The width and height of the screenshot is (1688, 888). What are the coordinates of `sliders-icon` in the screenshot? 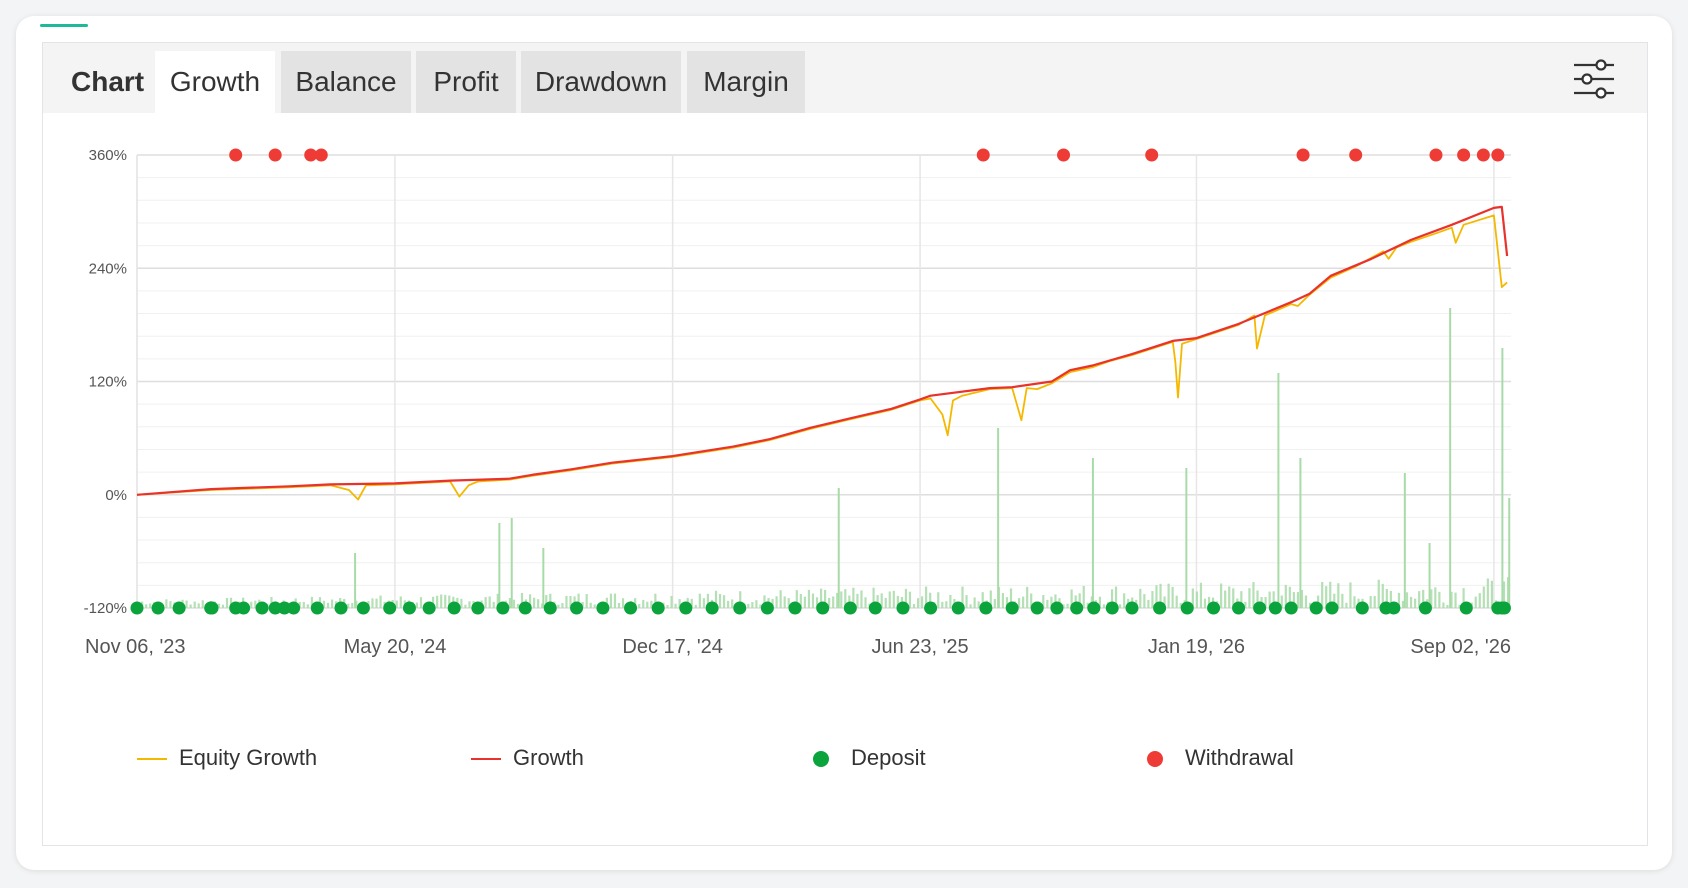 It's located at (1594, 79).